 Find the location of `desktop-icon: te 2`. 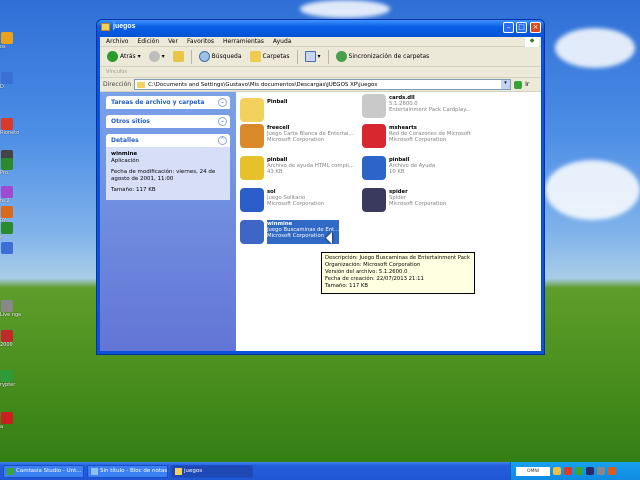

desktop-icon: te 2 is located at coordinates (11, 195).